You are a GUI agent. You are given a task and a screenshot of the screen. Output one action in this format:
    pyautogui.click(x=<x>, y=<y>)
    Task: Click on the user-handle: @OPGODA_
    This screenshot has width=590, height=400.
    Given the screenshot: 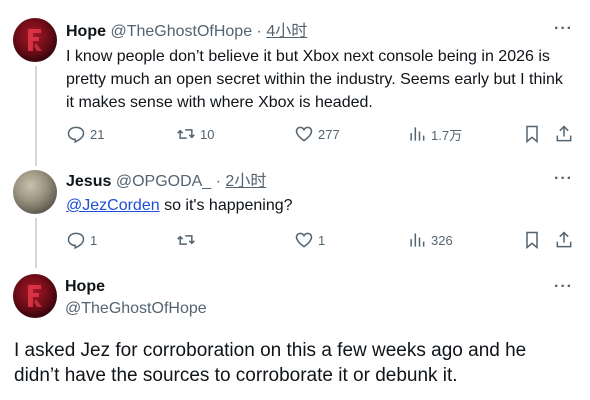 What is the action you would take?
    pyautogui.click(x=163, y=181)
    